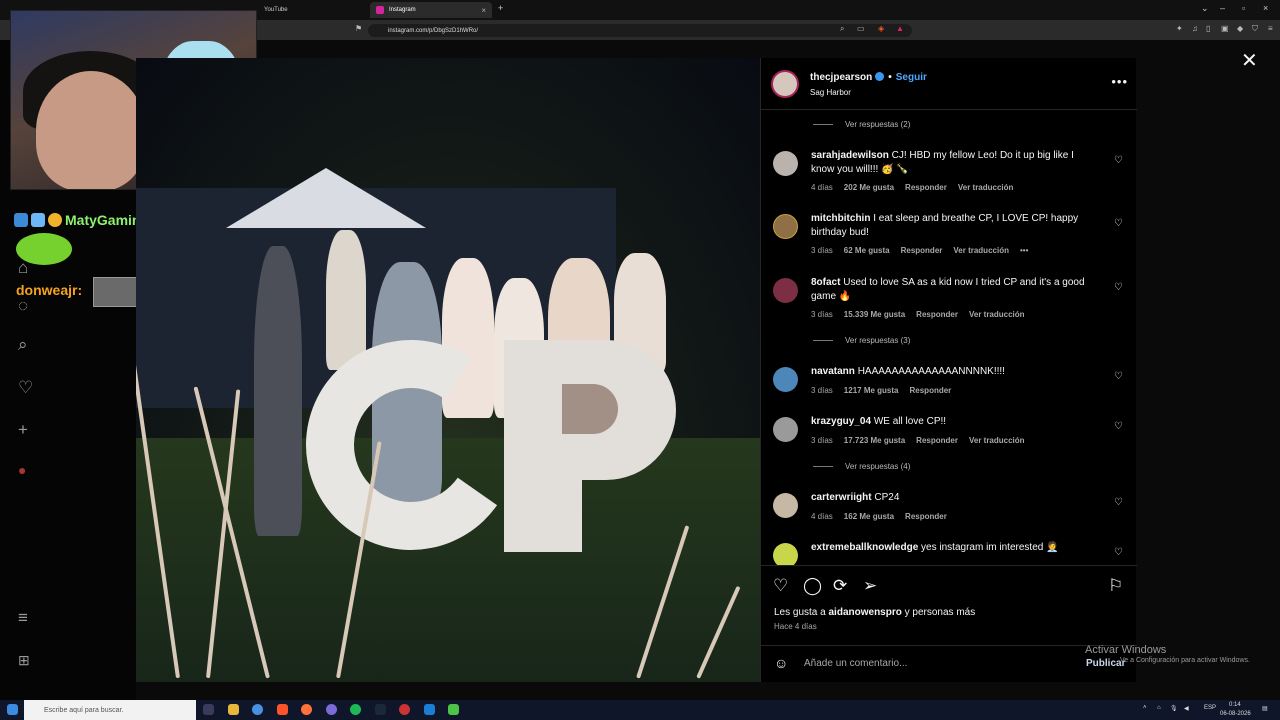  I want to click on minimize-icon: –, so click(1222, 8).